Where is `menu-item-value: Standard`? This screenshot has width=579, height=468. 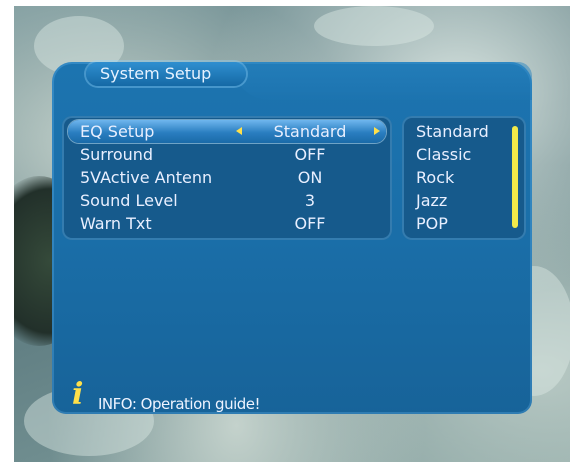 menu-item-value: Standard is located at coordinates (310, 131).